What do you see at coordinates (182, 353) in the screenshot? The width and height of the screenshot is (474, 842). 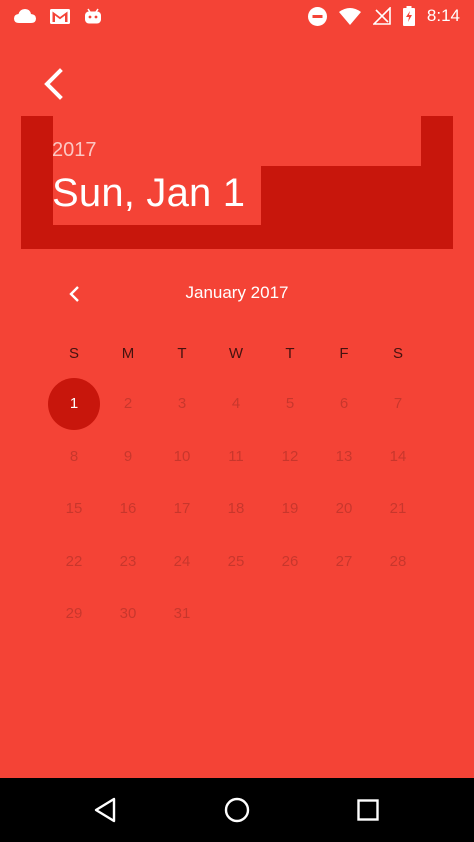 I see `weekday-tue: T` at bounding box center [182, 353].